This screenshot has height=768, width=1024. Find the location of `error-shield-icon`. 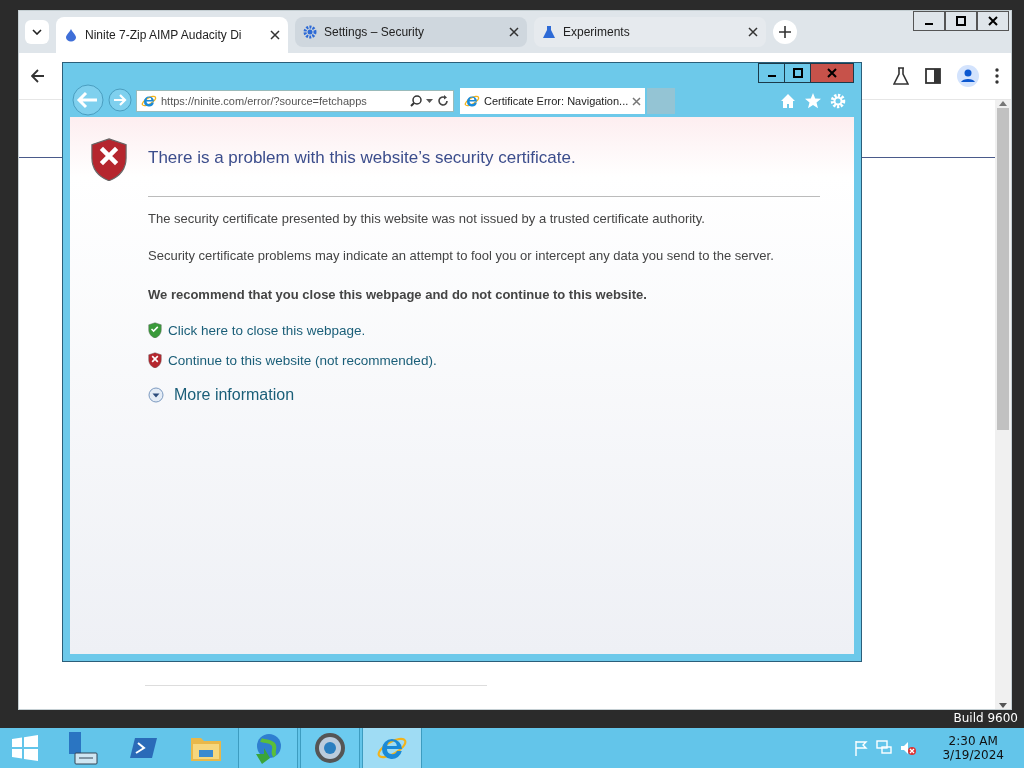

error-shield-icon is located at coordinates (109, 159).